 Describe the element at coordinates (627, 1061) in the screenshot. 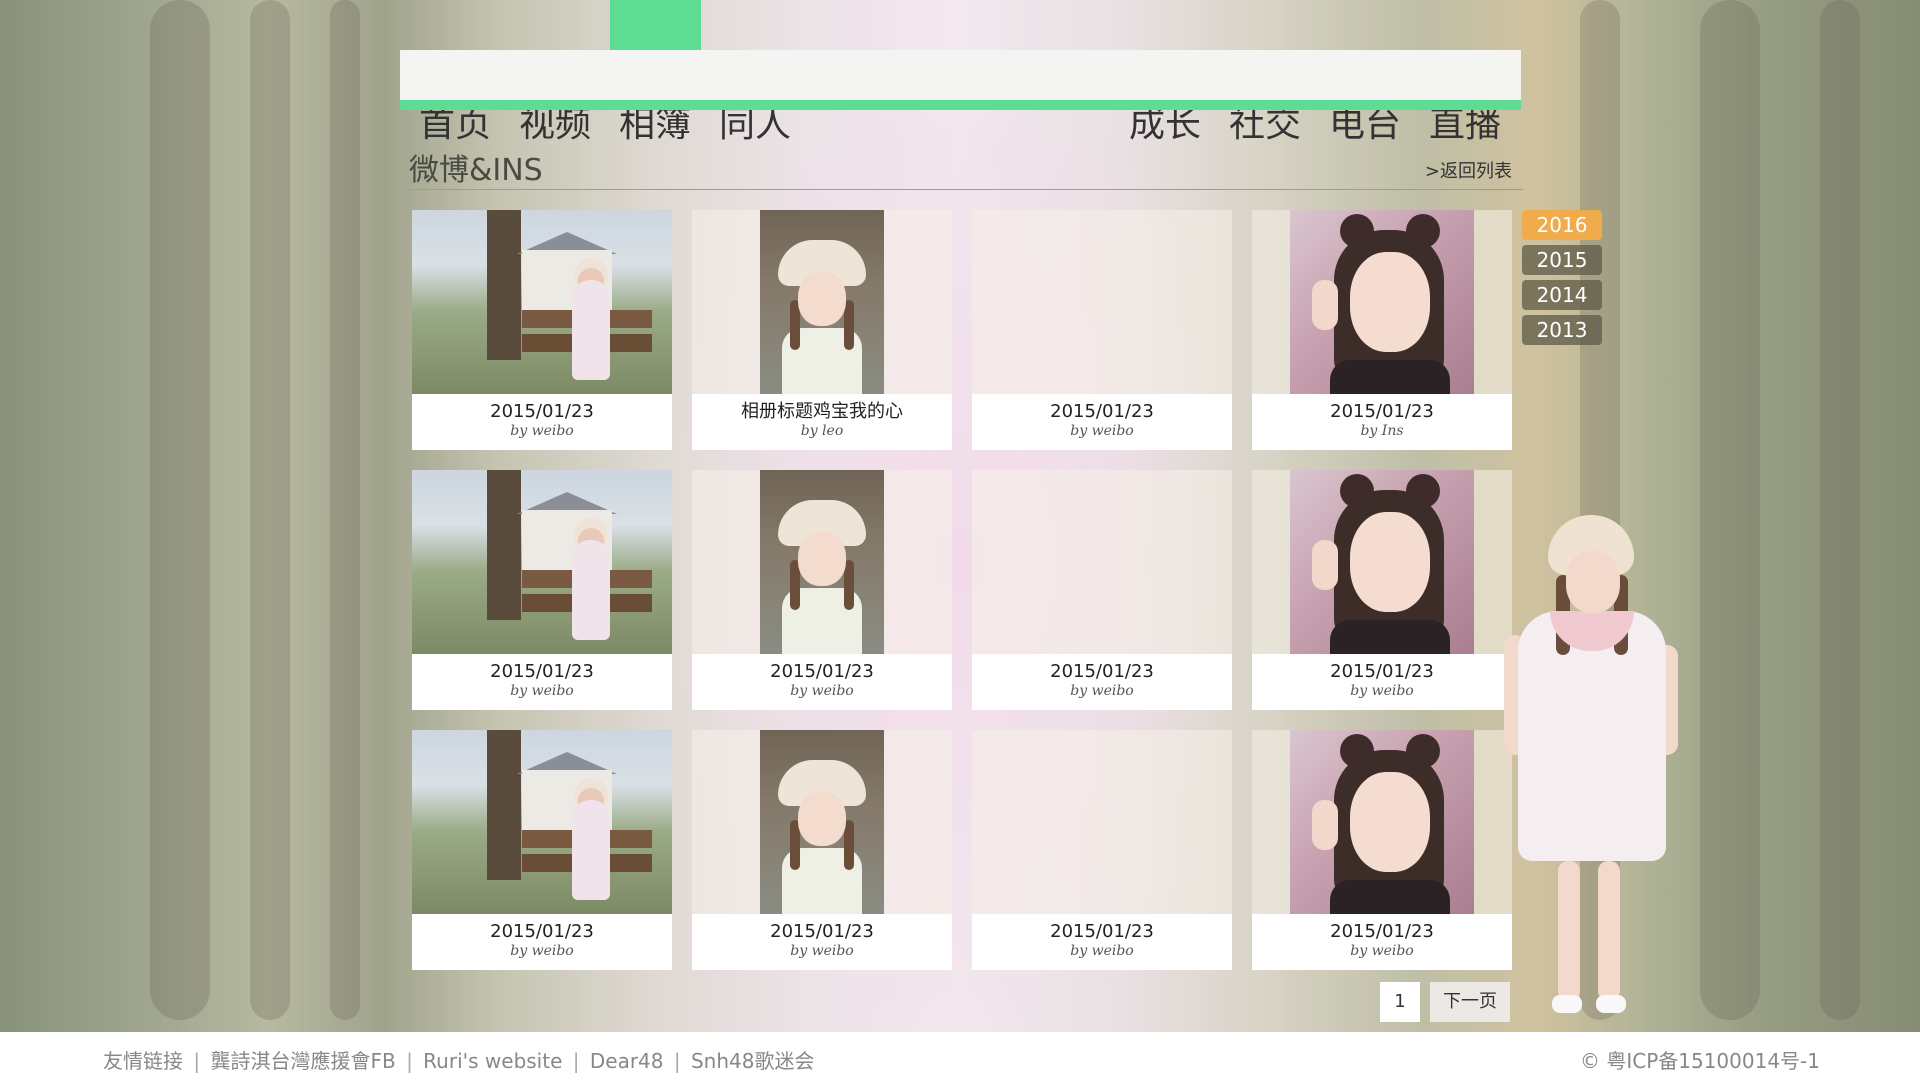

I see `footer-link-dear48: Dear48` at that location.